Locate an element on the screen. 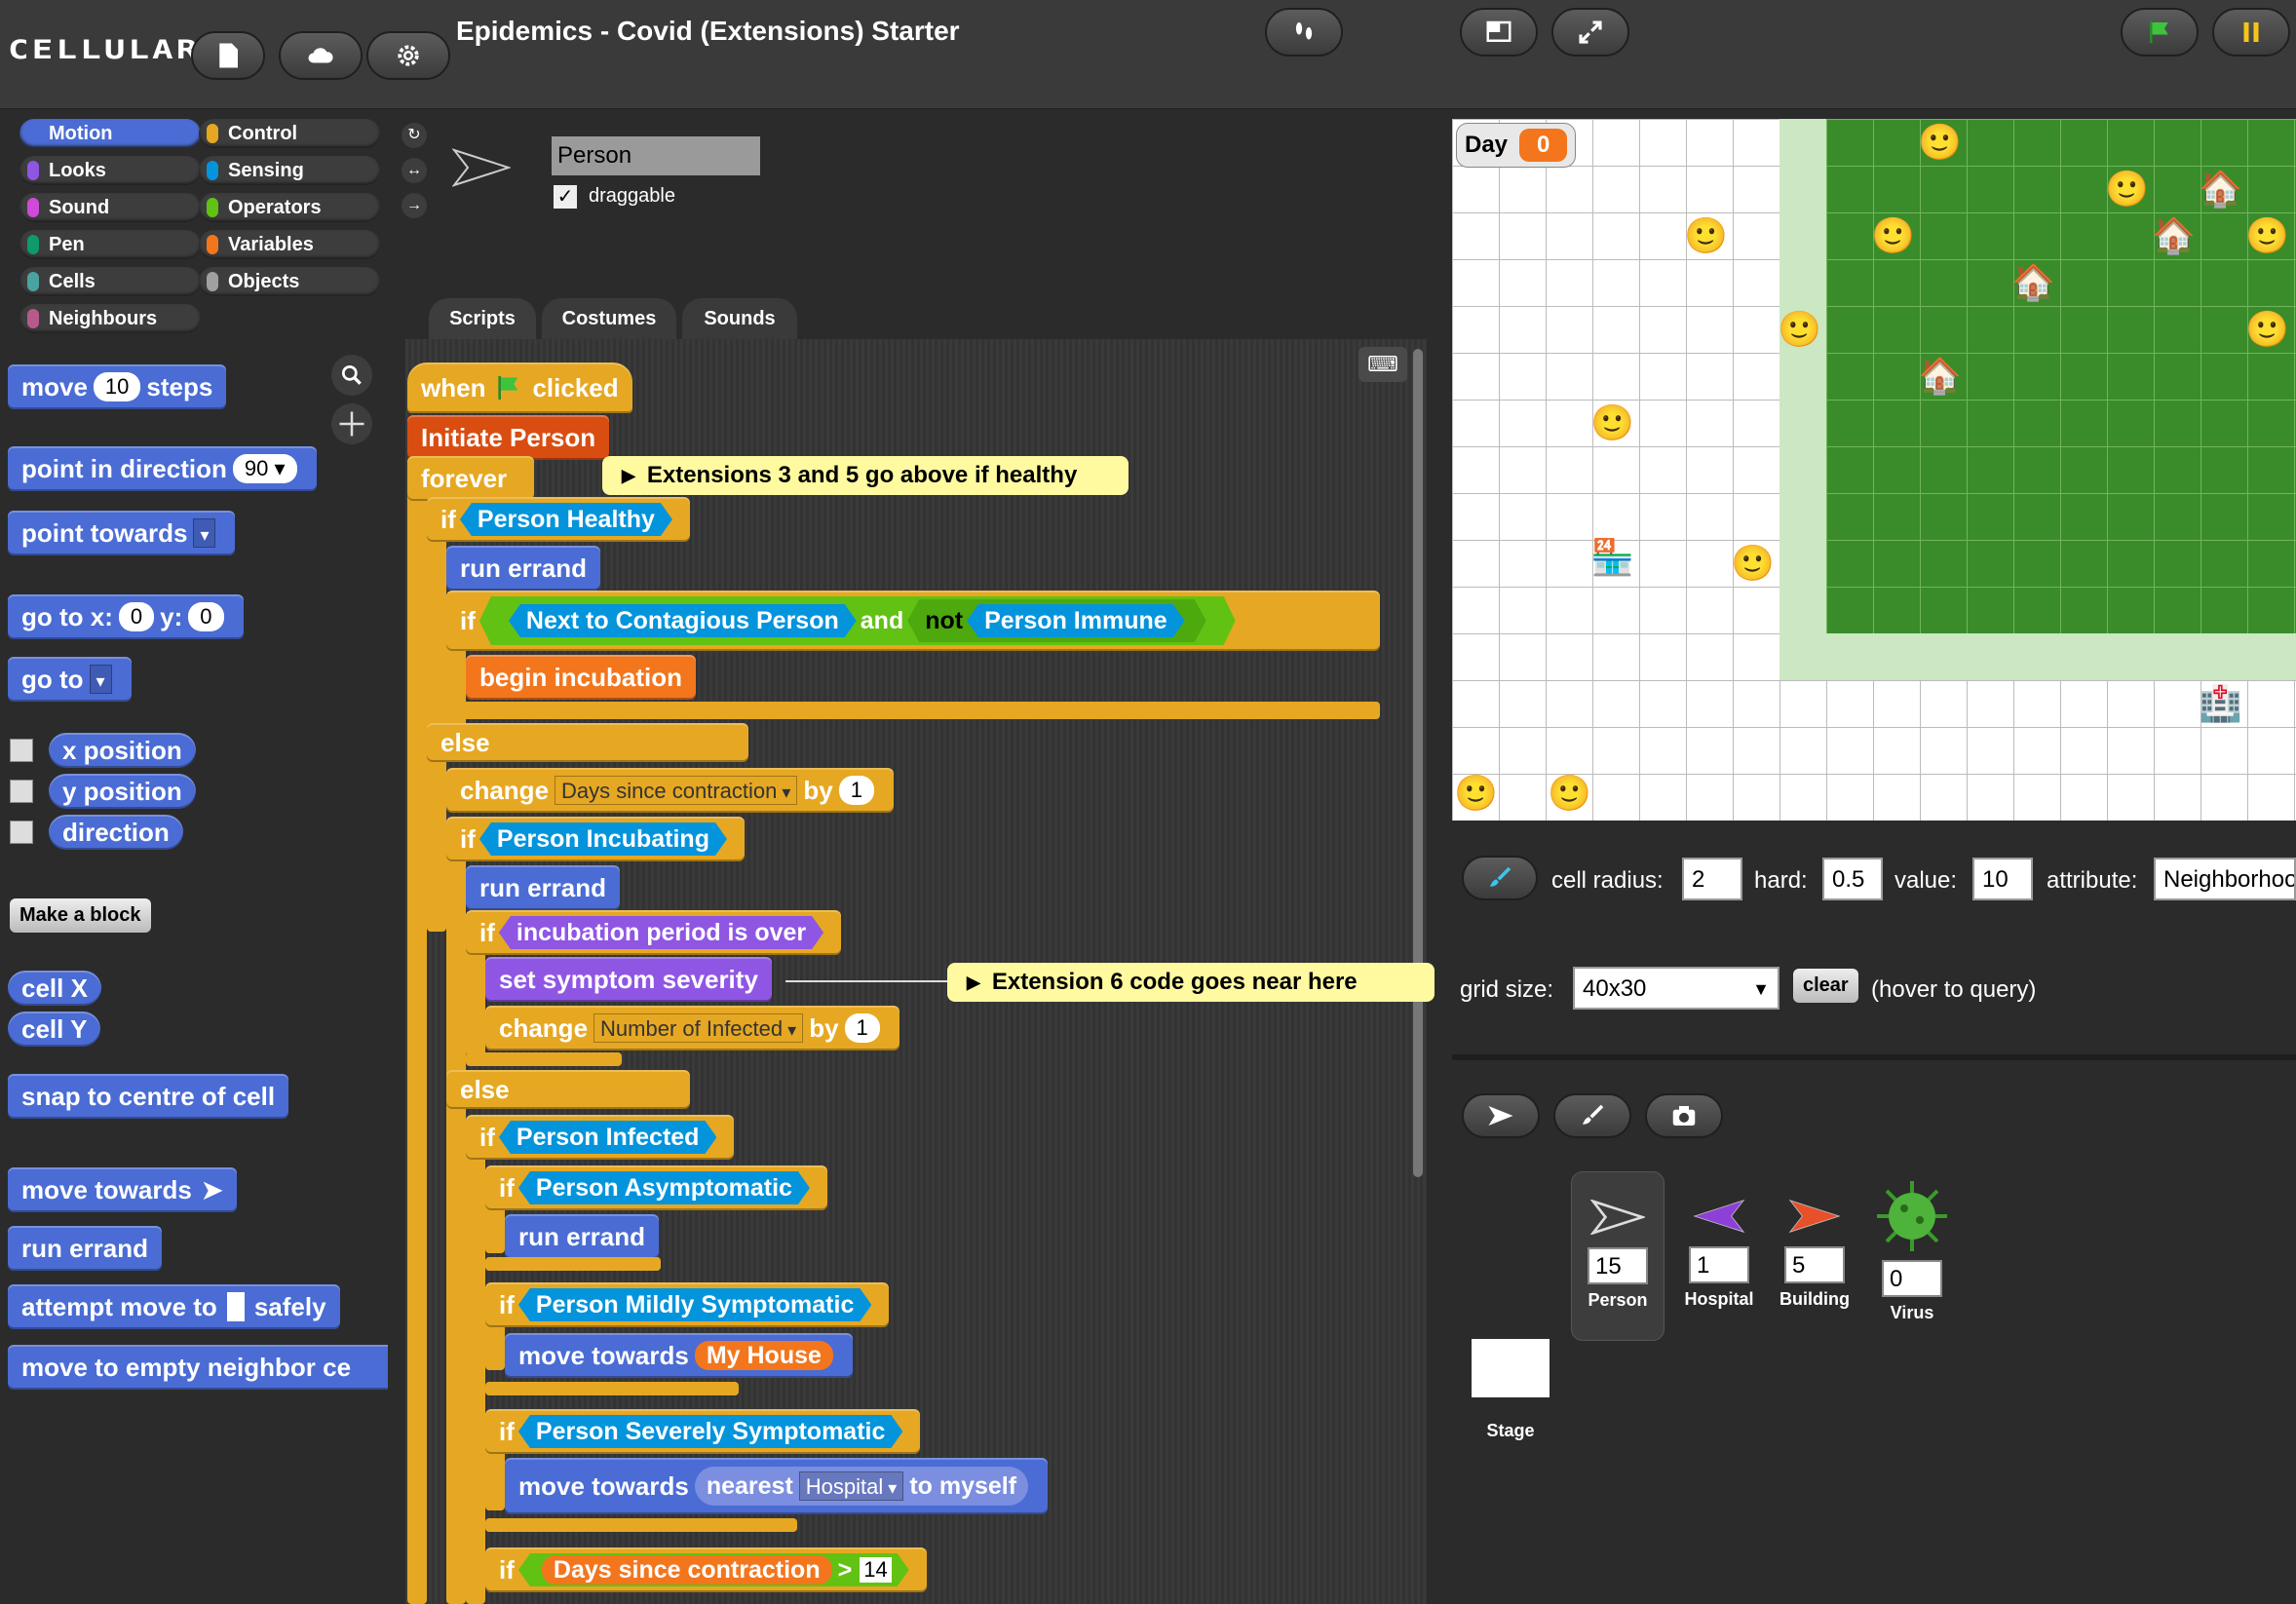  person-healthy-reporter: Person Healthy is located at coordinates (566, 519).